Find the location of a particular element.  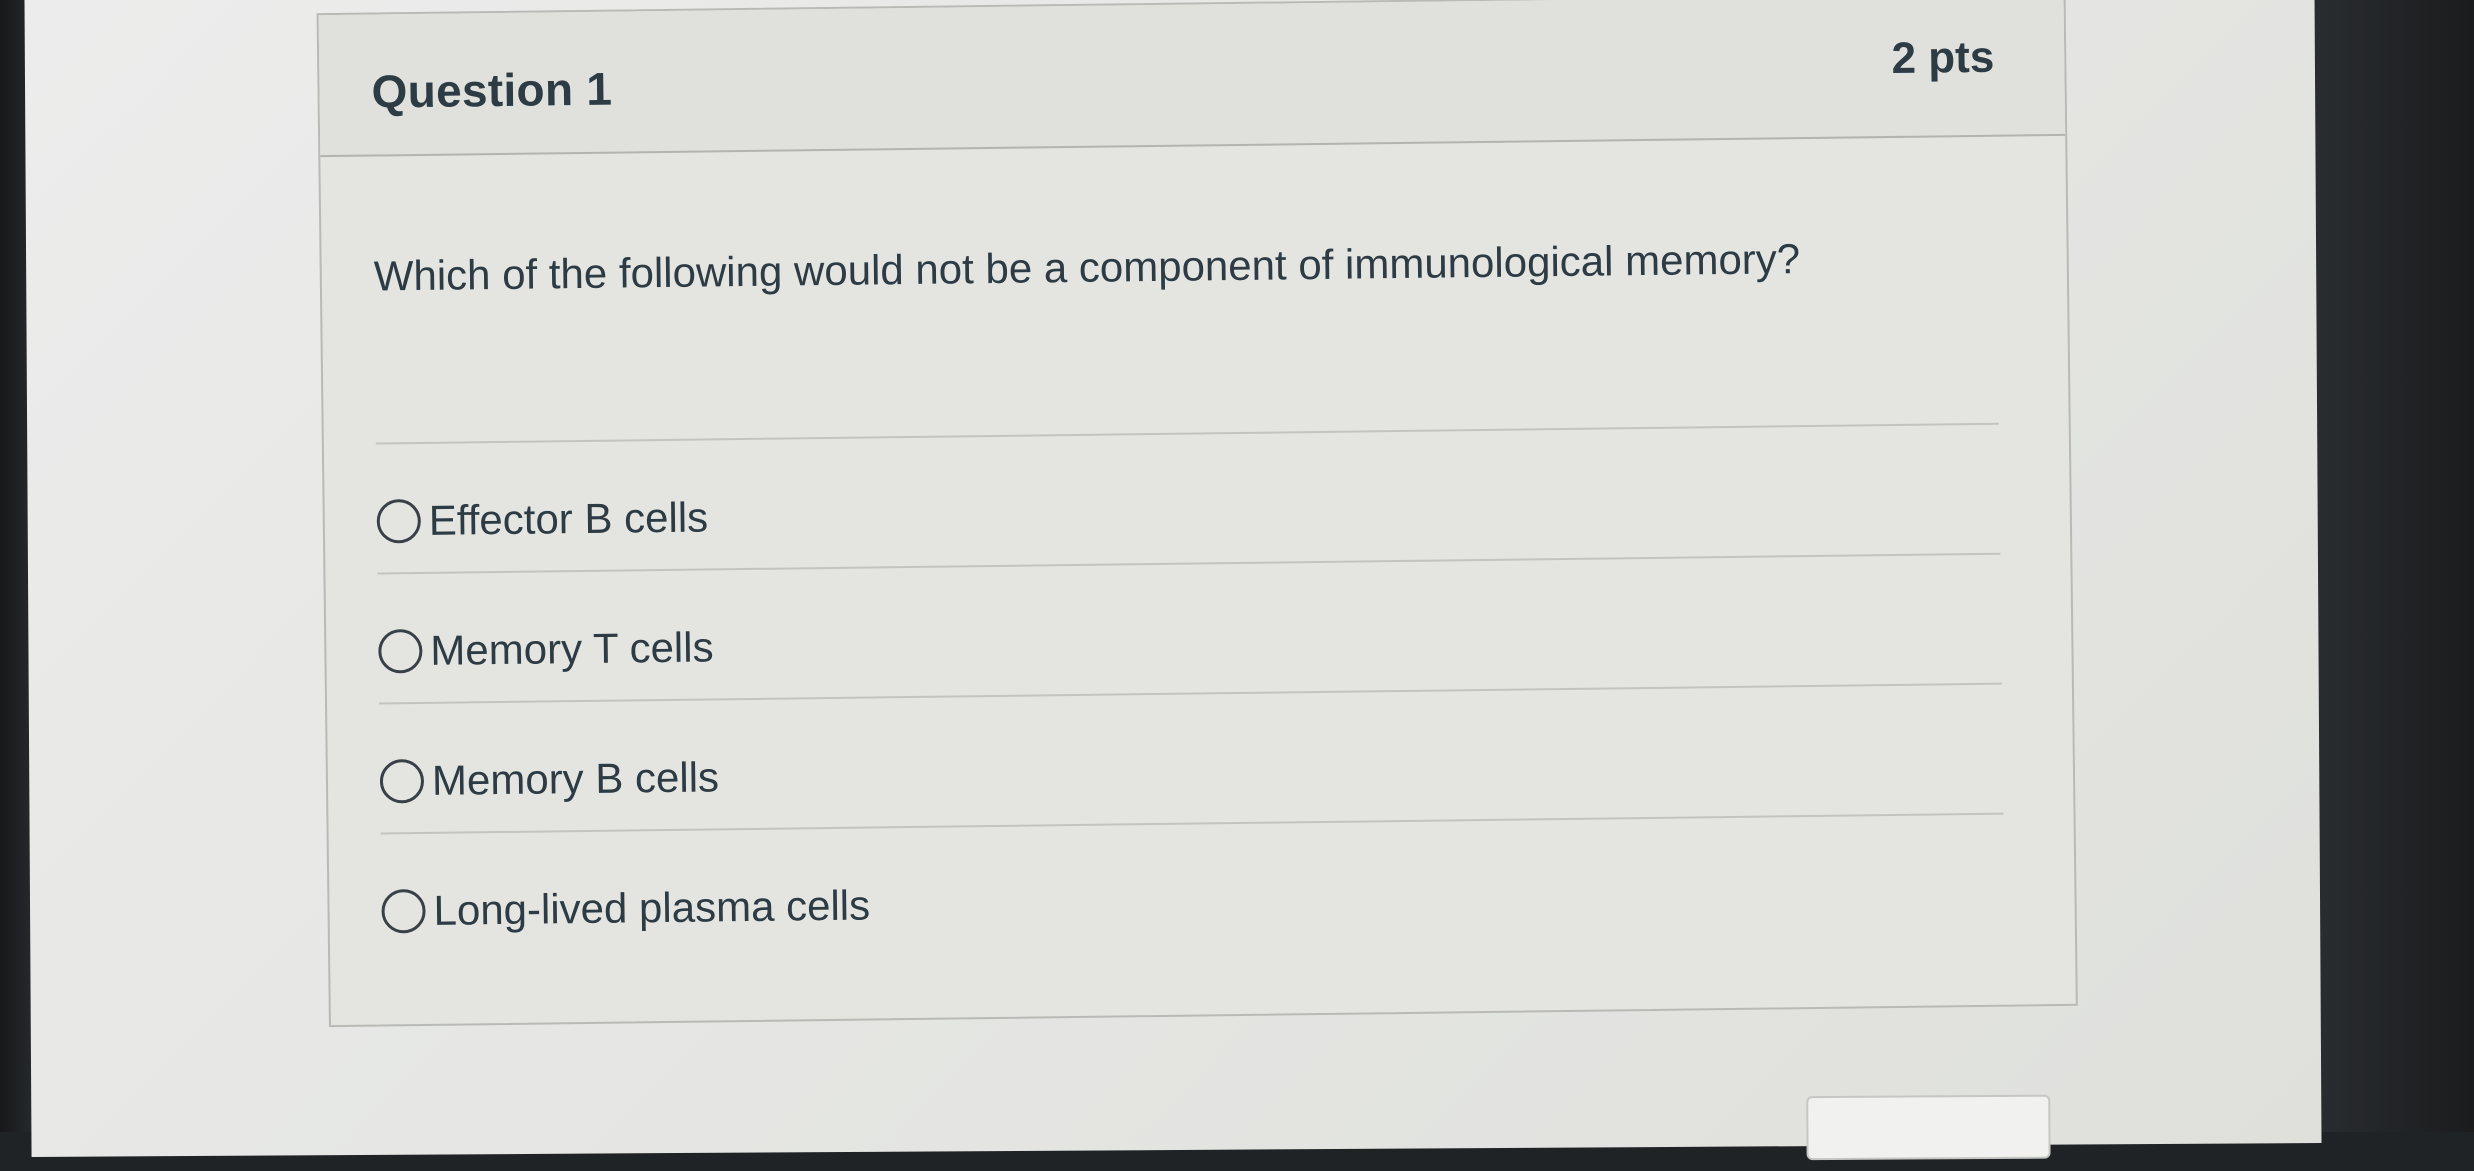

answer-label: Memory T cells is located at coordinates (572, 648).